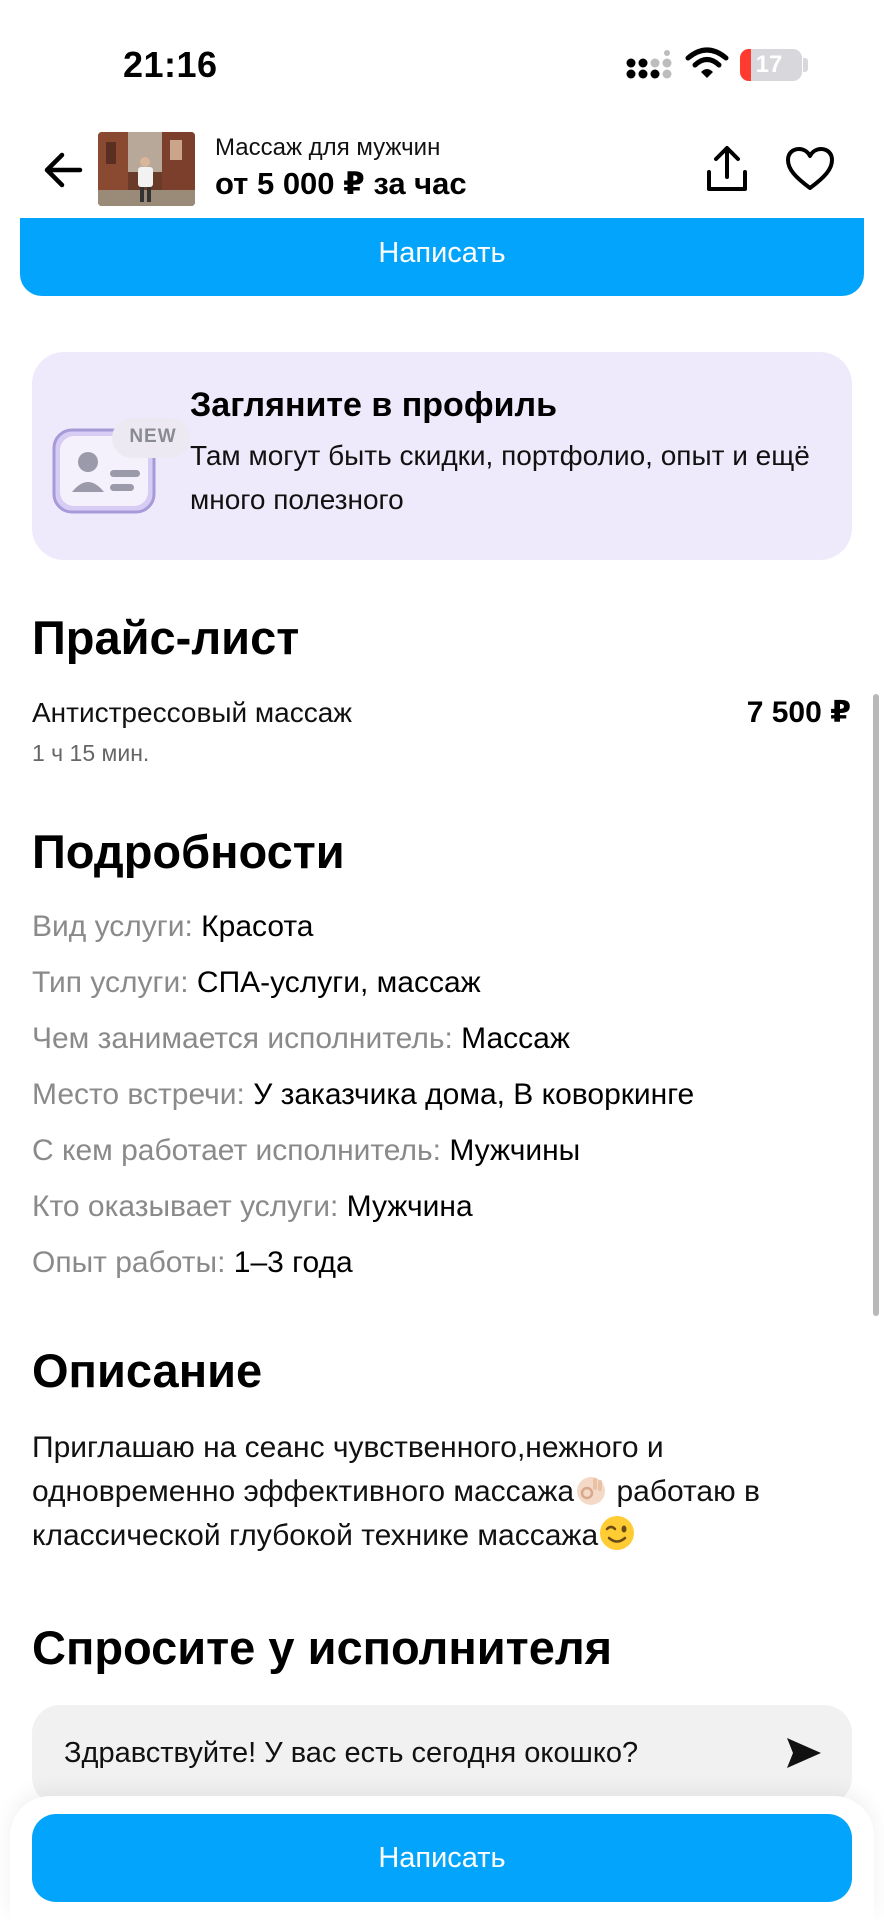  Describe the element at coordinates (727, 170) in the screenshot. I see `share-icon` at that location.